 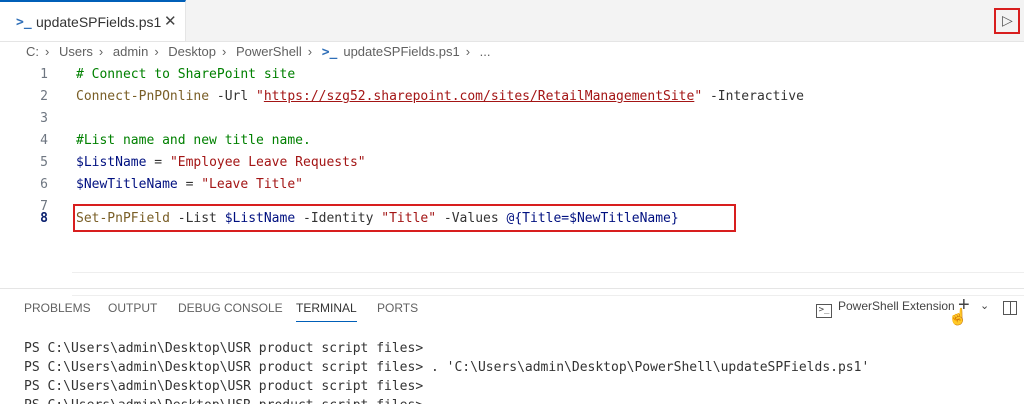 I want to click on tab-debug-console: DEBUG CONSOLE, so click(x=230, y=308).